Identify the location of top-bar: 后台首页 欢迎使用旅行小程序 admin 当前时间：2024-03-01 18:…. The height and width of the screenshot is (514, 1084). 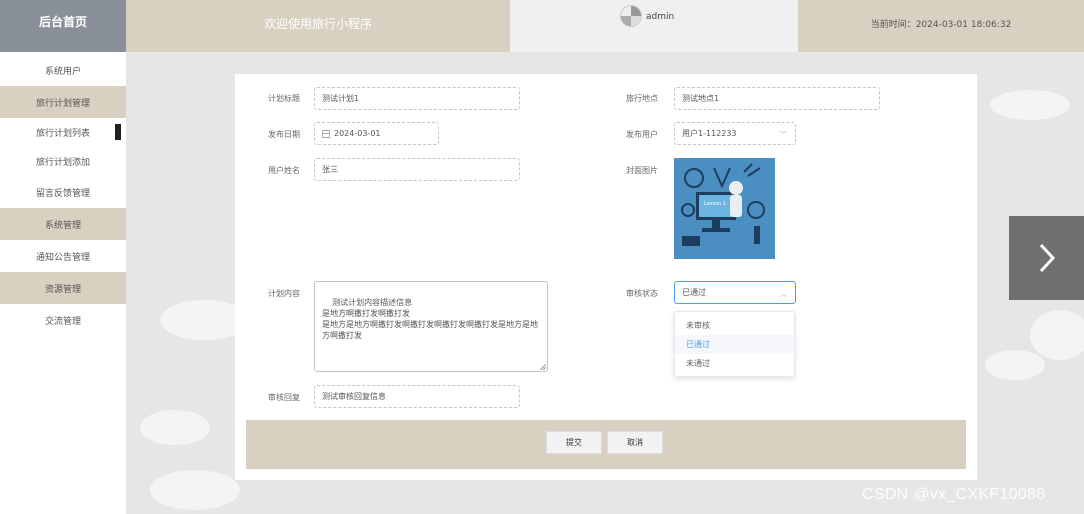
(542, 26).